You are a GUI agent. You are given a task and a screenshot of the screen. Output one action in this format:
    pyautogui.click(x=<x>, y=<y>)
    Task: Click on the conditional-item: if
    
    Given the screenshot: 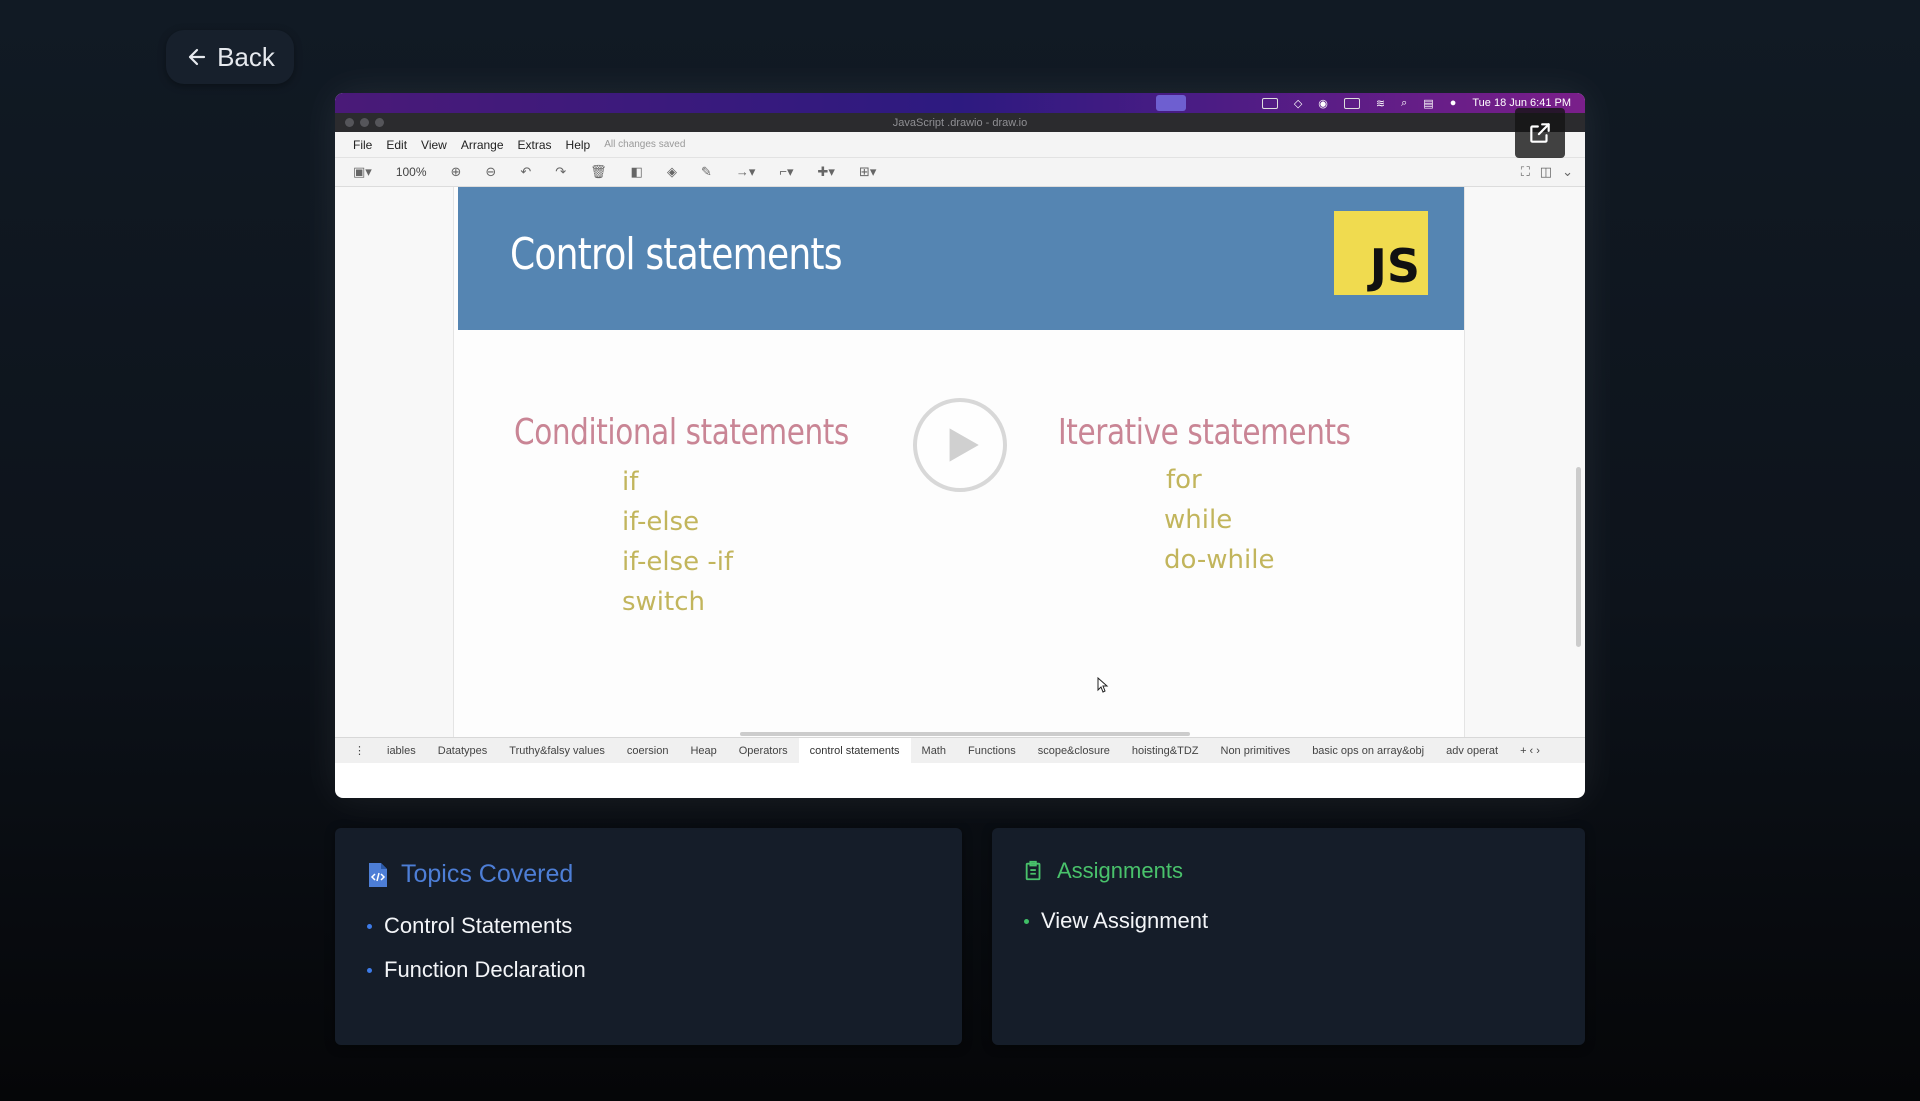 What is the action you would take?
    pyautogui.click(x=630, y=482)
    